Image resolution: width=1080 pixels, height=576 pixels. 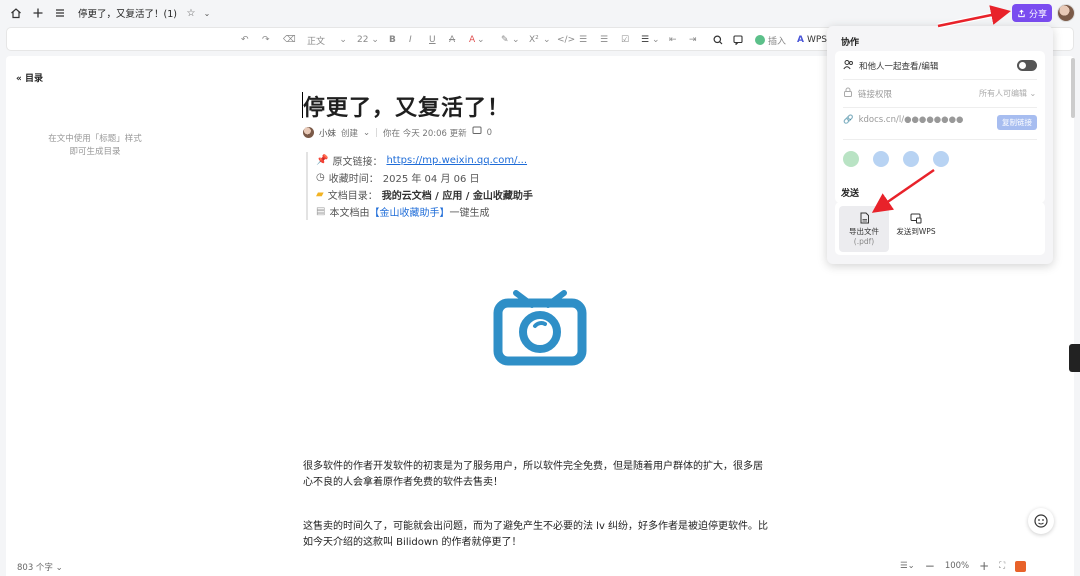 What do you see at coordinates (505, 40) in the screenshot?
I see `highlight-icon: ✎` at bounding box center [505, 40].